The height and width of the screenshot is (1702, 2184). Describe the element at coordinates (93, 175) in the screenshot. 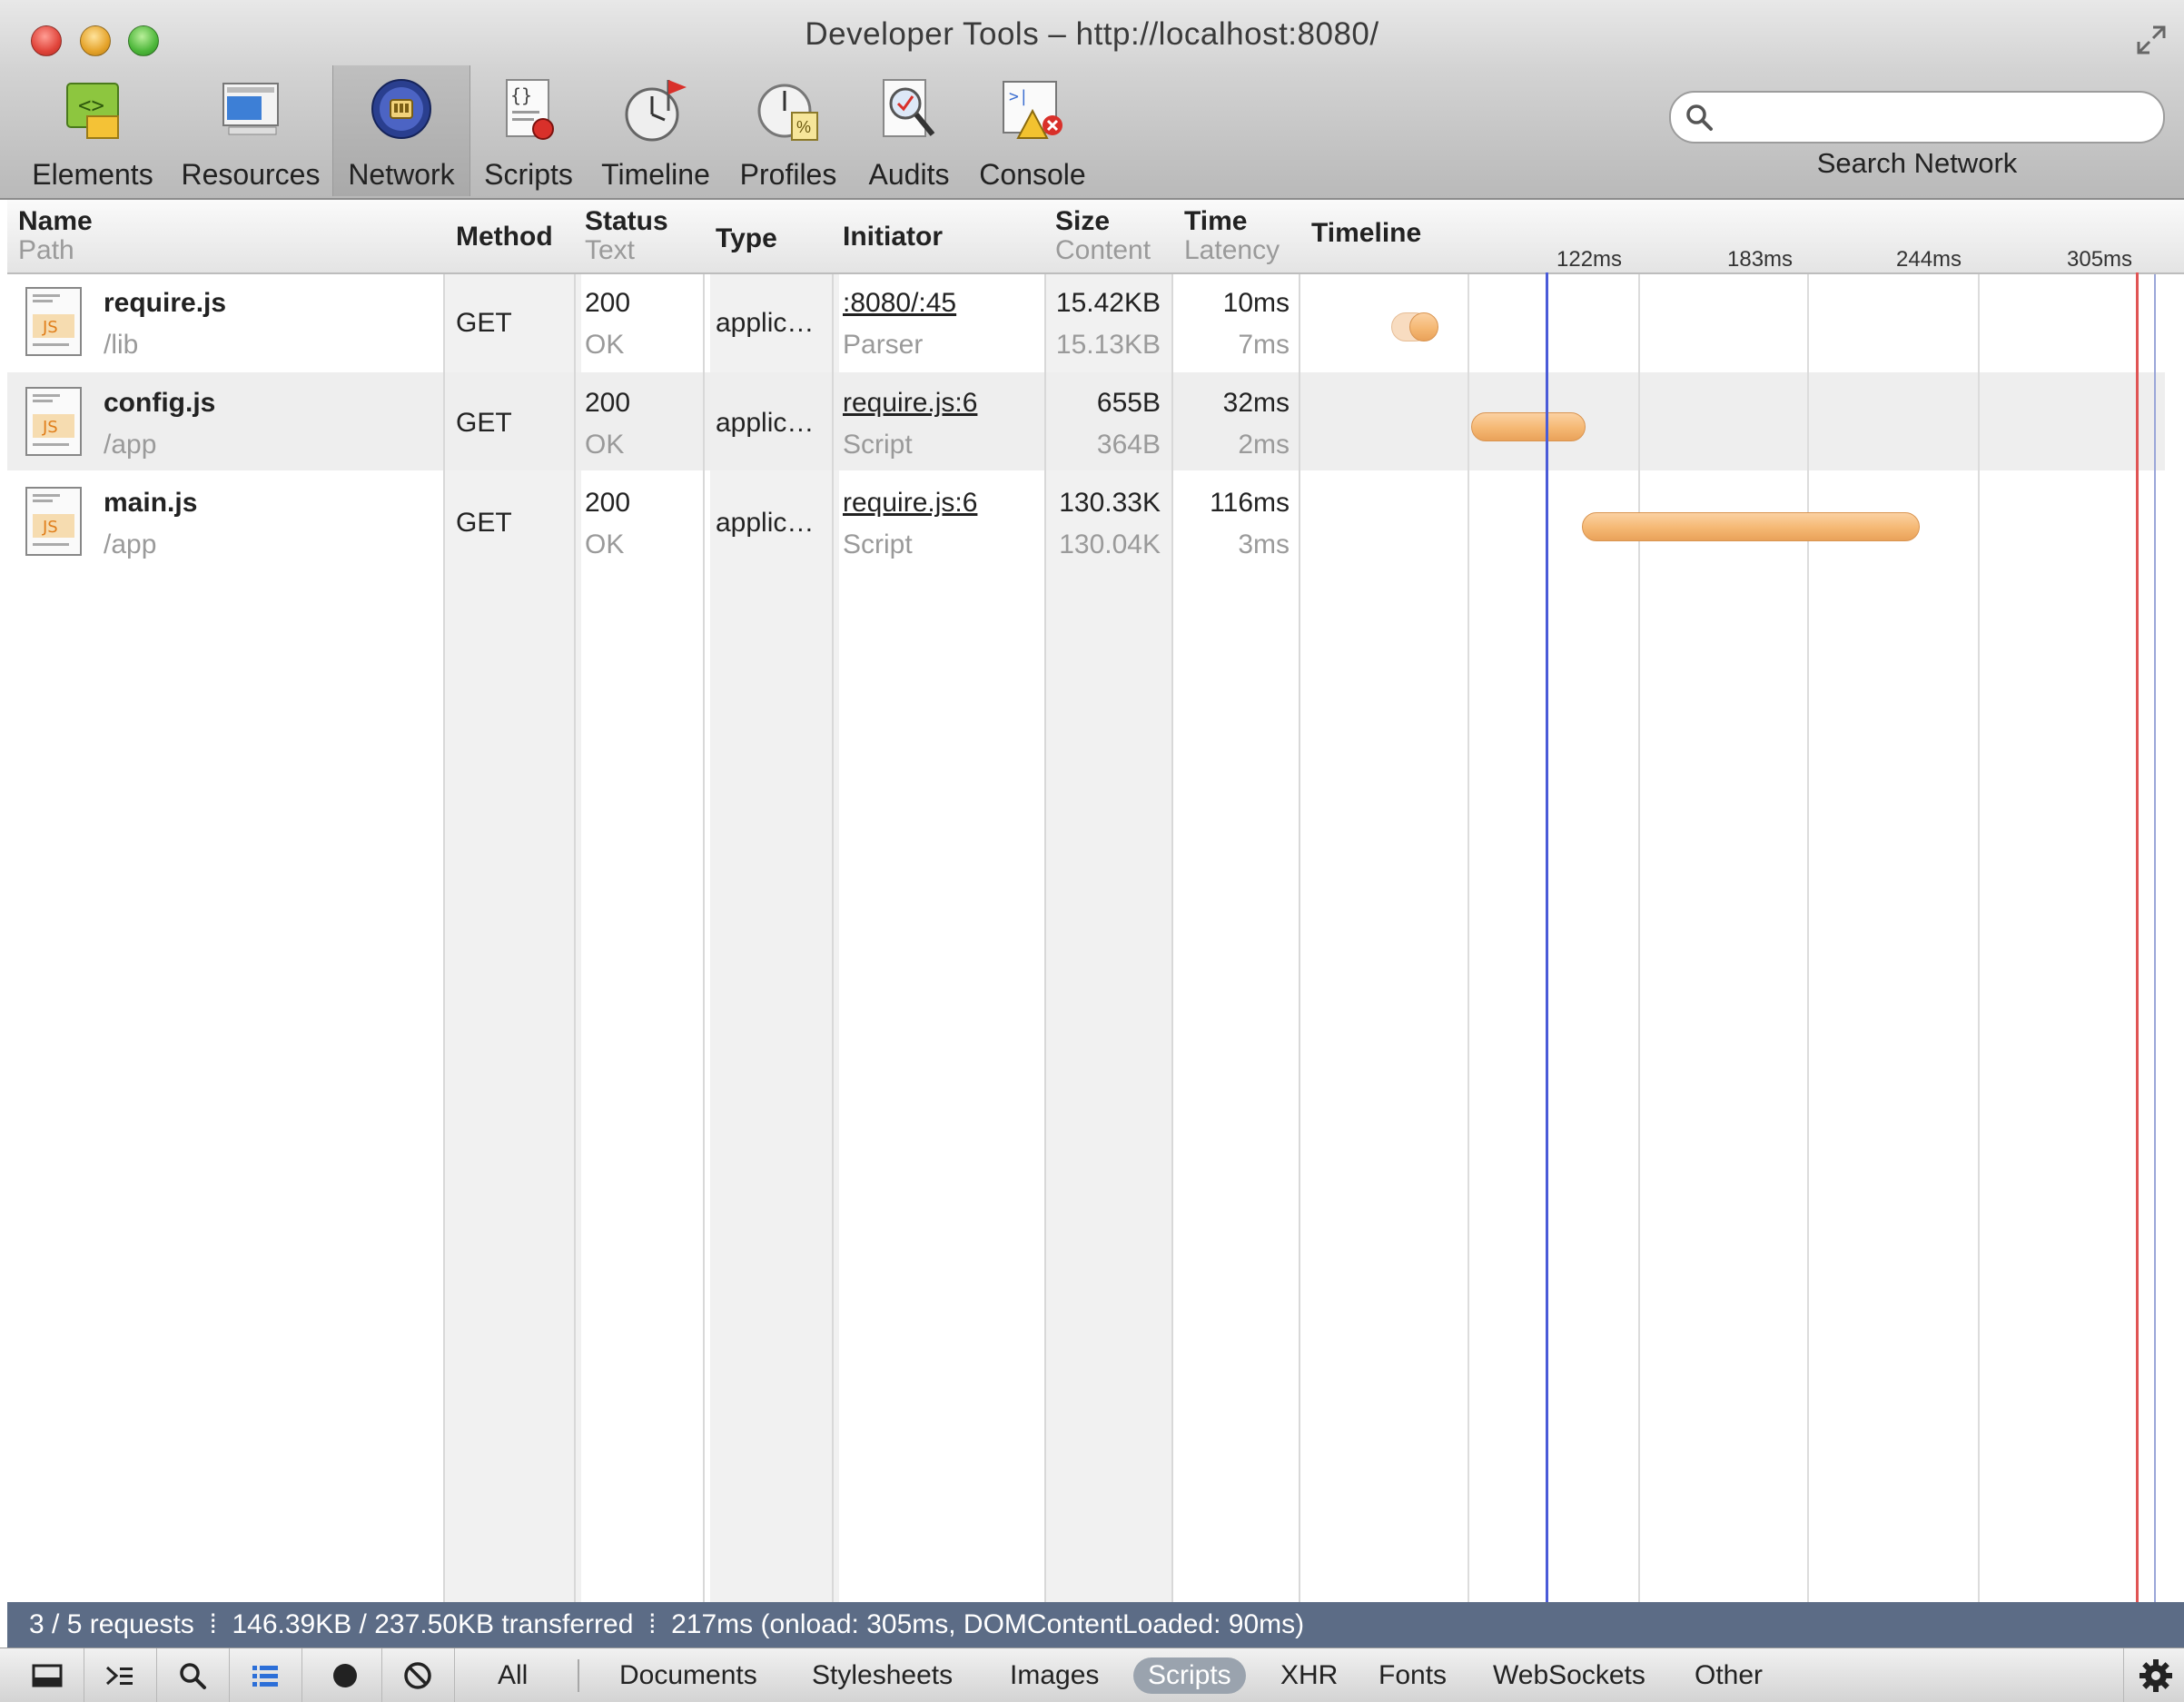

I see `tab-label: Elements` at that location.